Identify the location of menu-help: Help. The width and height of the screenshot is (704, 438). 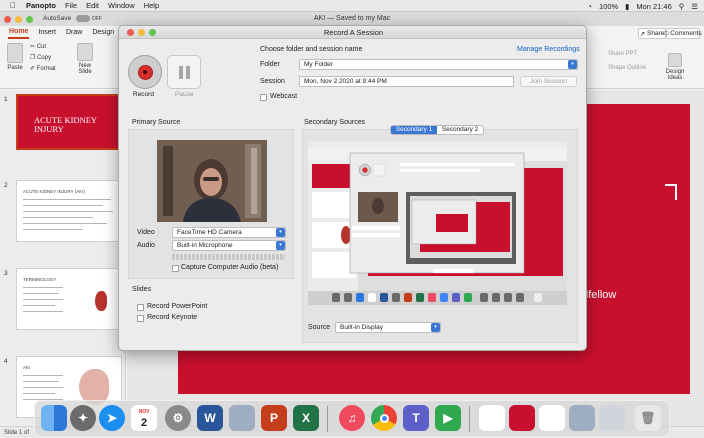
(151, 5).